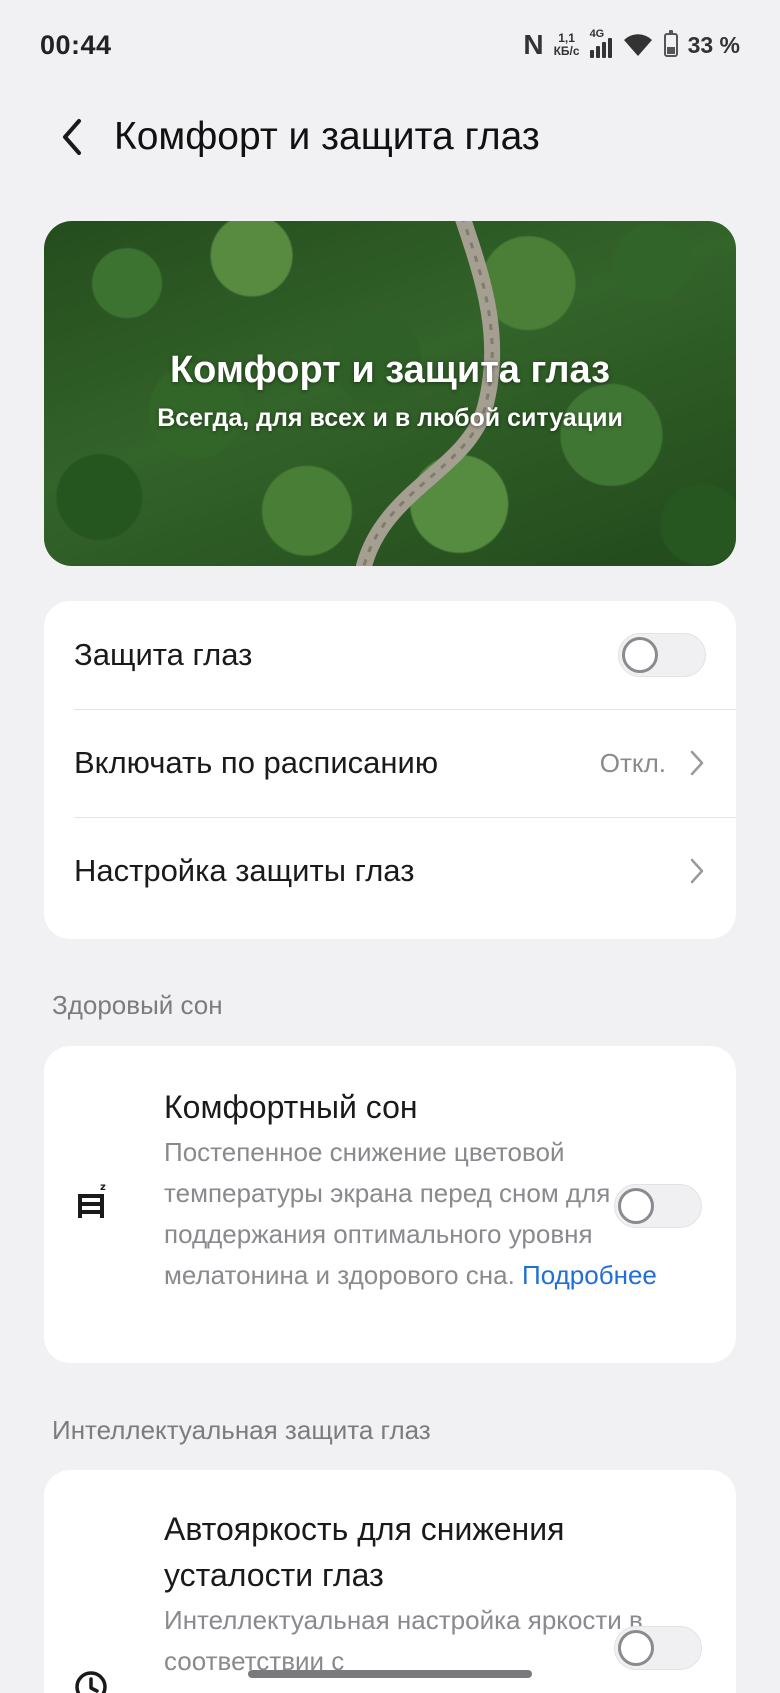  Describe the element at coordinates (658, 1206) in the screenshot. I see `comfort-sleep-toggle` at that location.